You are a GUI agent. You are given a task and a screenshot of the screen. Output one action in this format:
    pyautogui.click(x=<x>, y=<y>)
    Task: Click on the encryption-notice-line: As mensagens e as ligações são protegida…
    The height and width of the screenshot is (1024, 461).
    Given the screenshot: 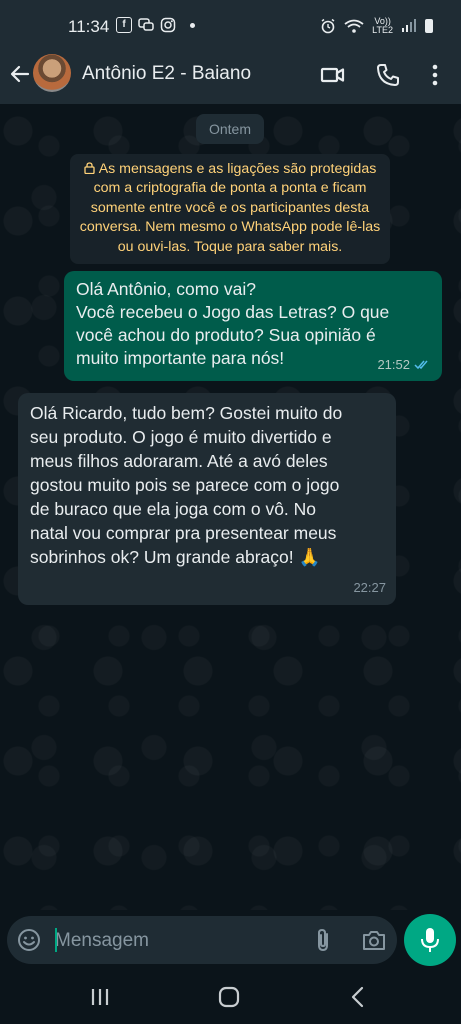 What is the action you would take?
    pyautogui.click(x=230, y=169)
    